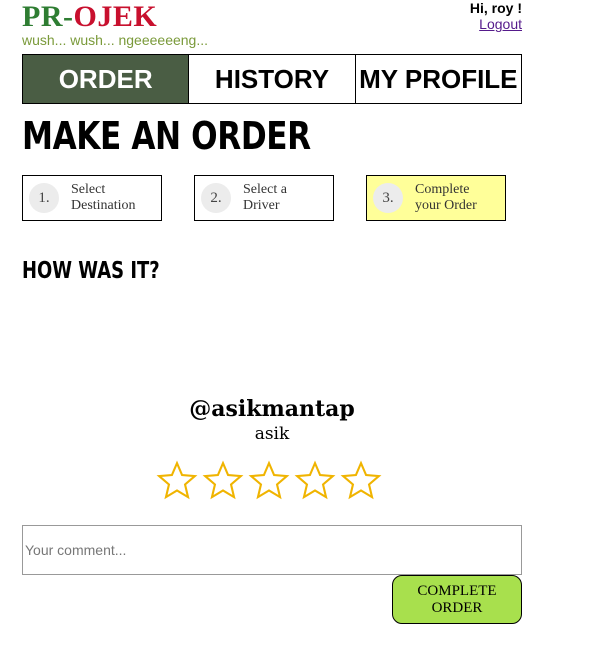  What do you see at coordinates (388, 198) in the screenshot?
I see `step-number: 3.` at bounding box center [388, 198].